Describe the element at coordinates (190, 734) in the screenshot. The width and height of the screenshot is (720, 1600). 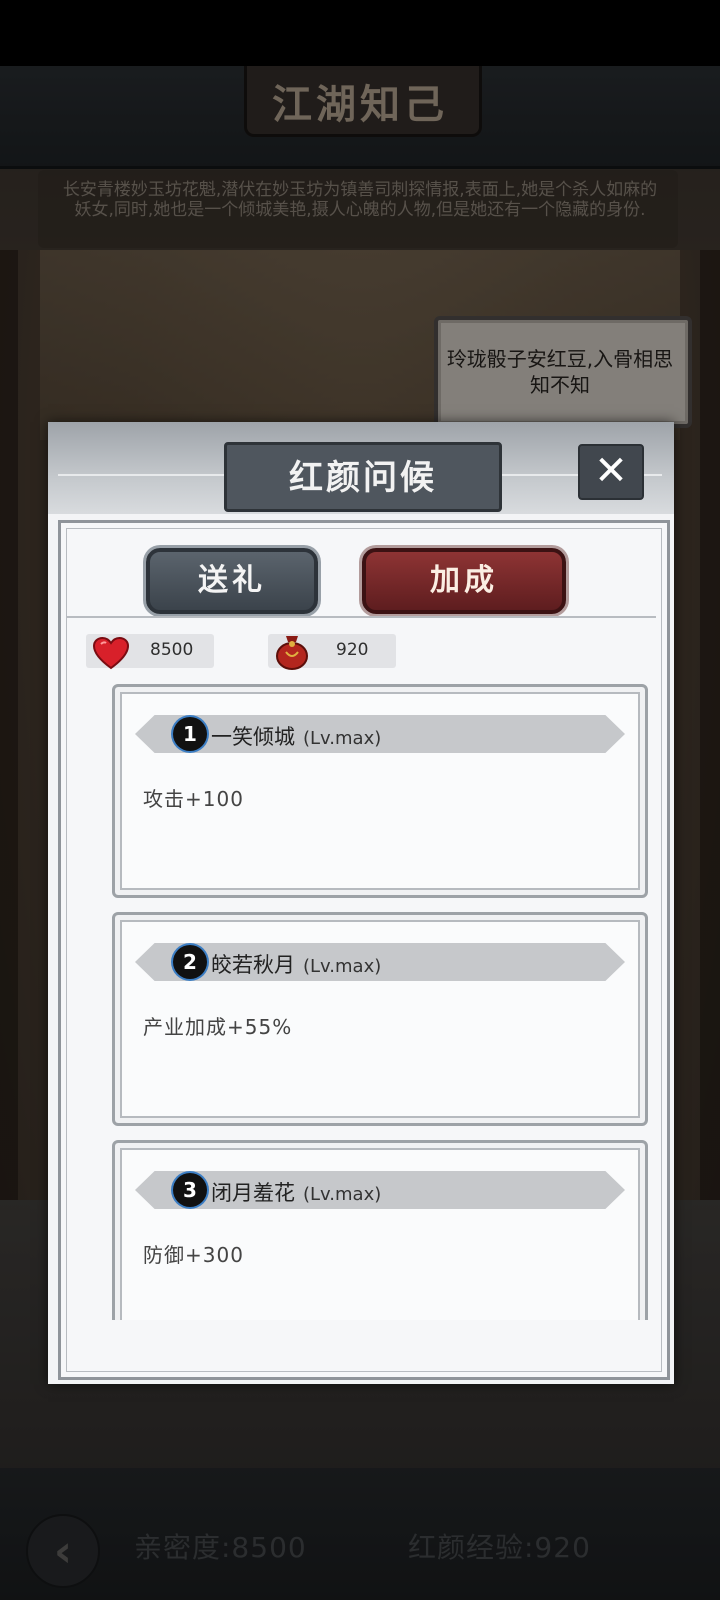
I see `bonus-number-badge: 1` at that location.